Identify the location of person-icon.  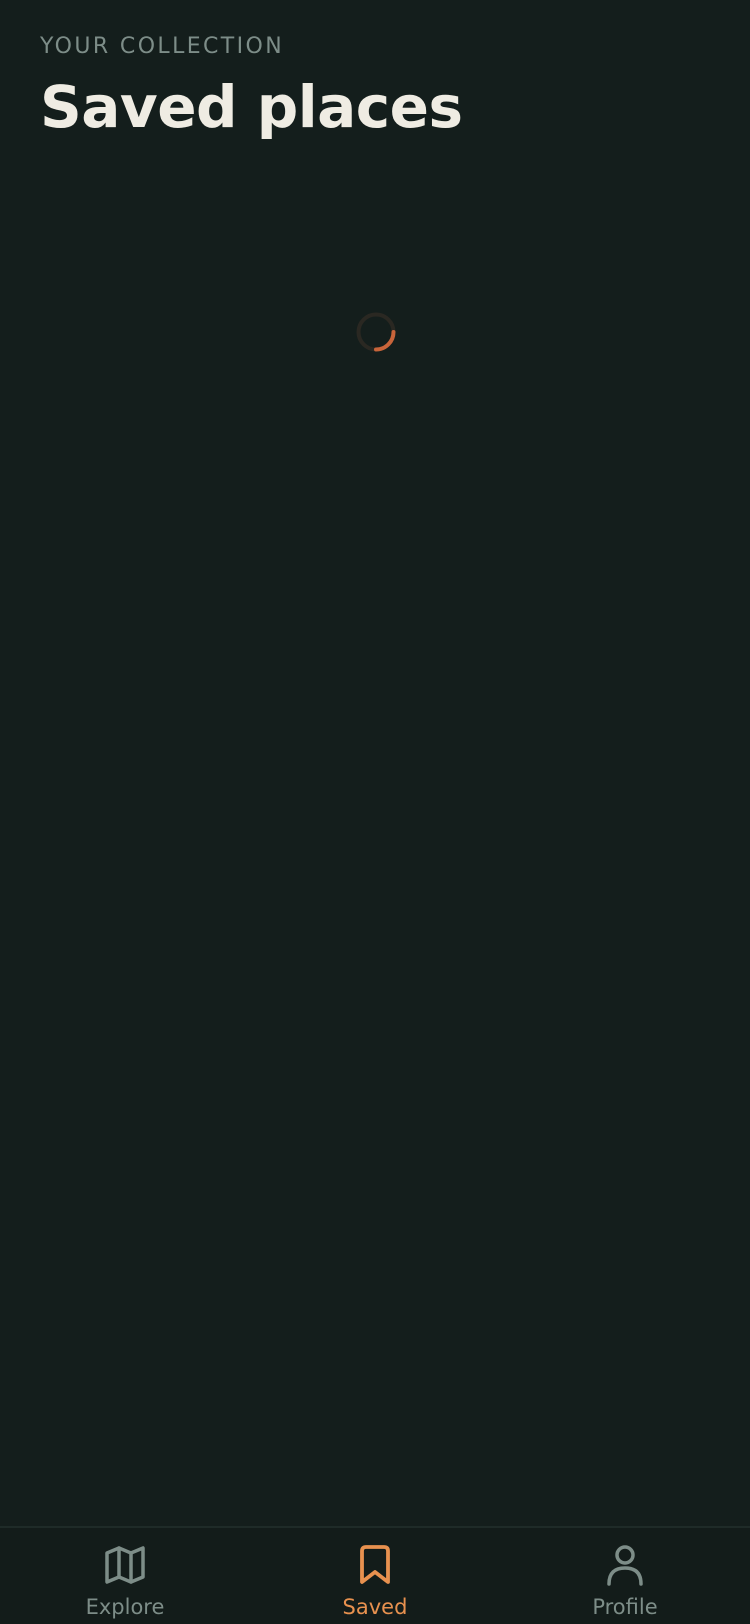
(625, 1565).